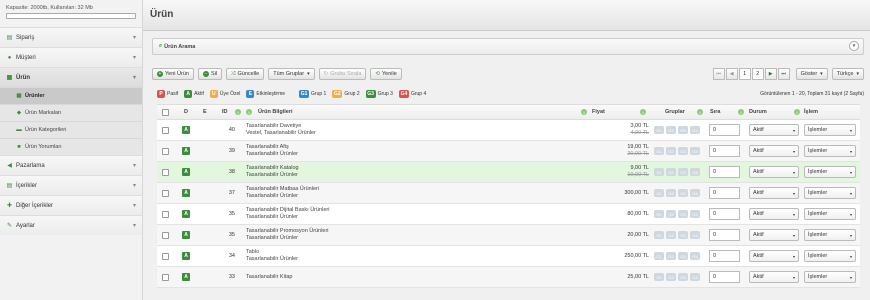  What do you see at coordinates (273, 126) in the screenshot?
I see `product-name: Tasarlanabilir Davetiye` at bounding box center [273, 126].